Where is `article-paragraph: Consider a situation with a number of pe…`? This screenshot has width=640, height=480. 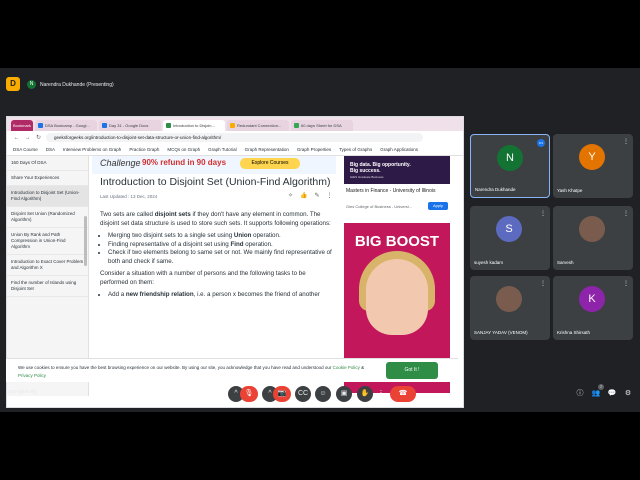
article-paragraph: Consider a situation with a number of pe… is located at coordinates (203, 278).